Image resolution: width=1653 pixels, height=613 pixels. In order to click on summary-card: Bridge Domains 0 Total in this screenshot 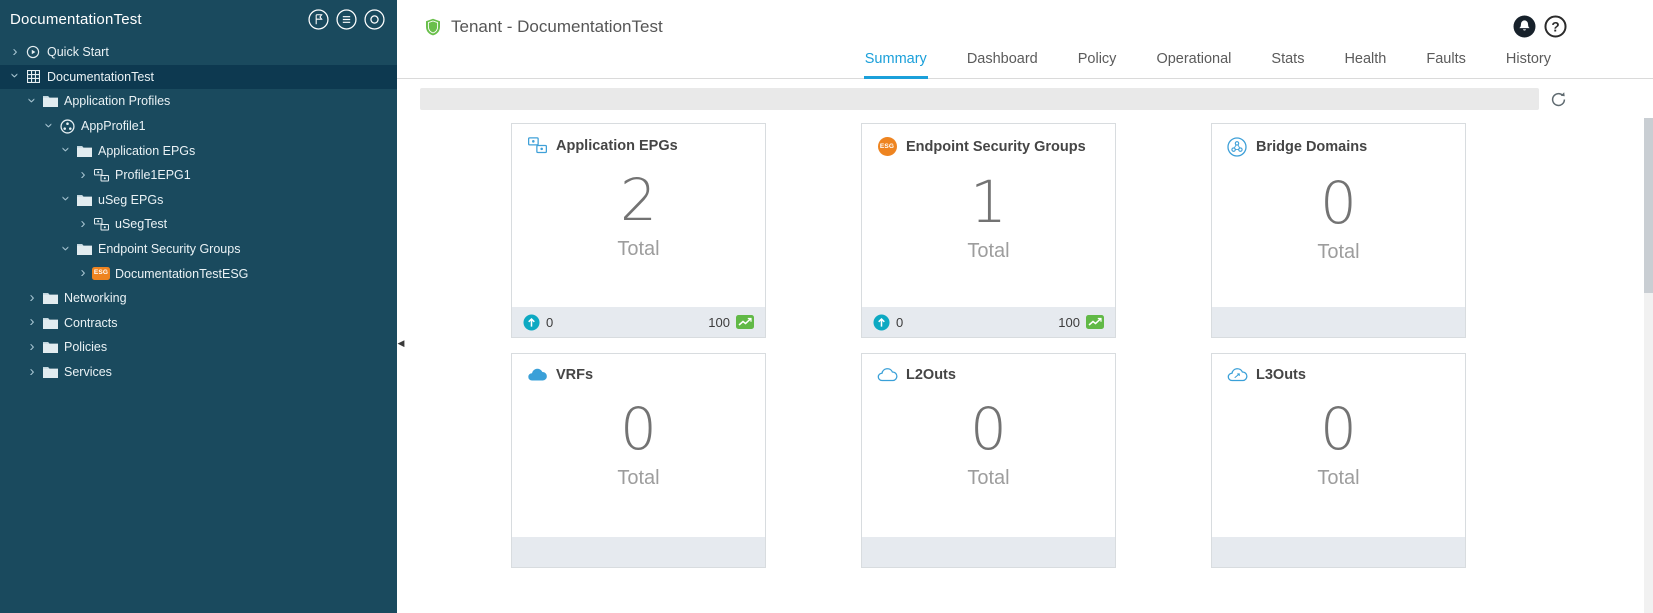, I will do `click(1338, 230)`.